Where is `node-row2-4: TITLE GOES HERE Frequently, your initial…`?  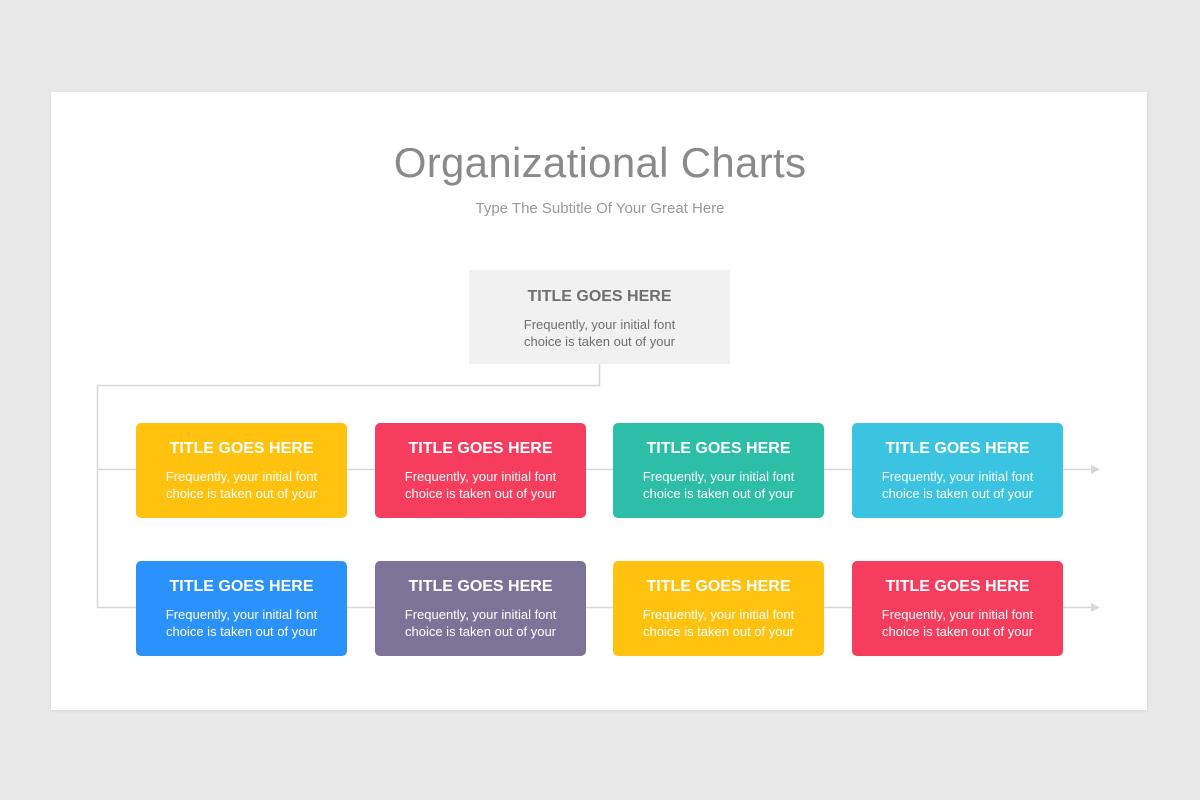 node-row2-4: TITLE GOES HERE Frequently, your initial… is located at coordinates (957, 608).